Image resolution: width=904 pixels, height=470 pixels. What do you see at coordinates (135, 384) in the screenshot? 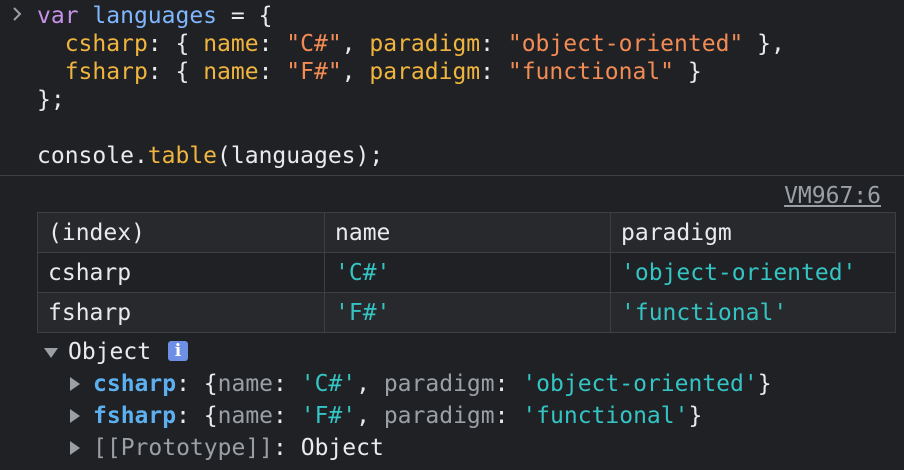
I see `tree-key: csharp` at bounding box center [135, 384].